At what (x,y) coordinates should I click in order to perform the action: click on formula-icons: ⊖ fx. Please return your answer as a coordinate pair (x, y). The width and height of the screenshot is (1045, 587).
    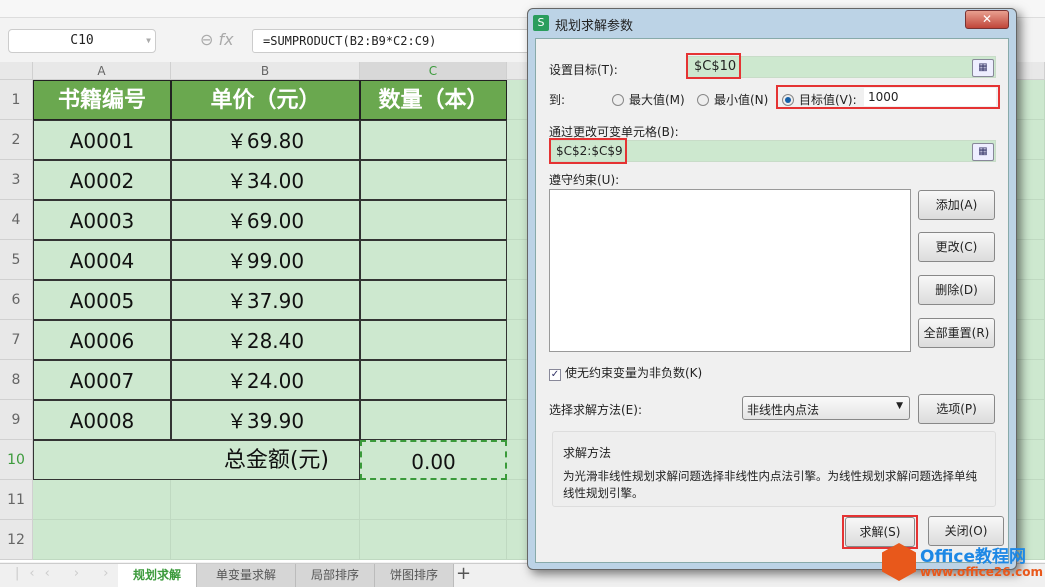
    Looking at the image, I should click on (217, 39).